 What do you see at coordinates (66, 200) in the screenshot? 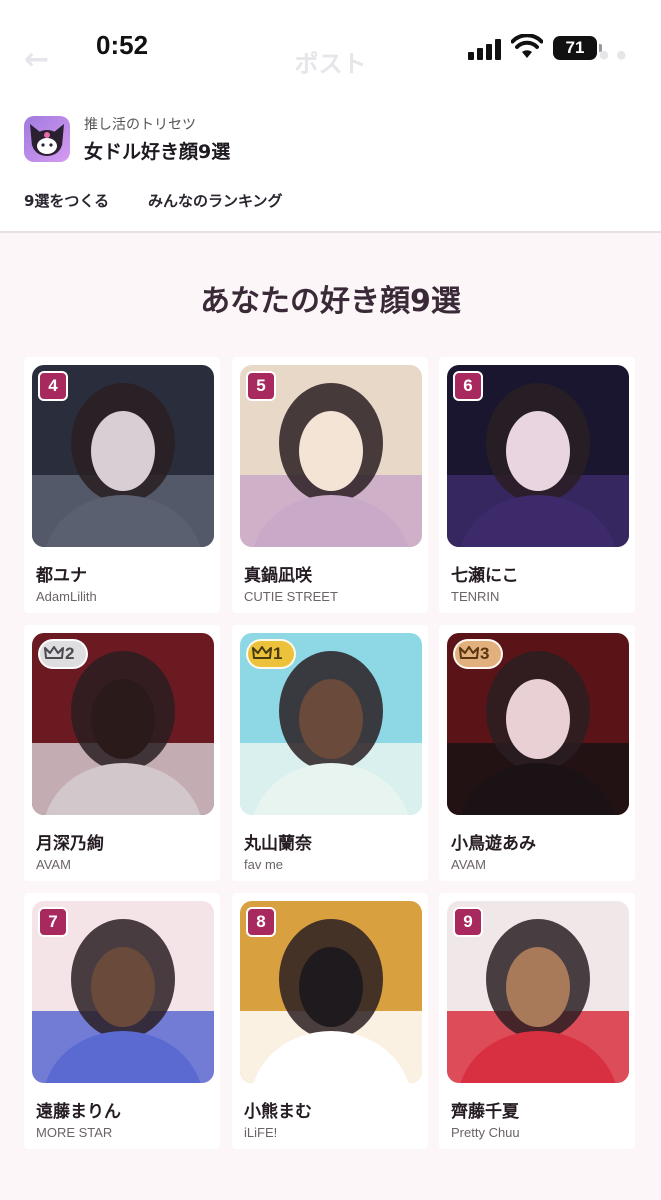
I see `tab-make-nine: 9選をつくる` at bounding box center [66, 200].